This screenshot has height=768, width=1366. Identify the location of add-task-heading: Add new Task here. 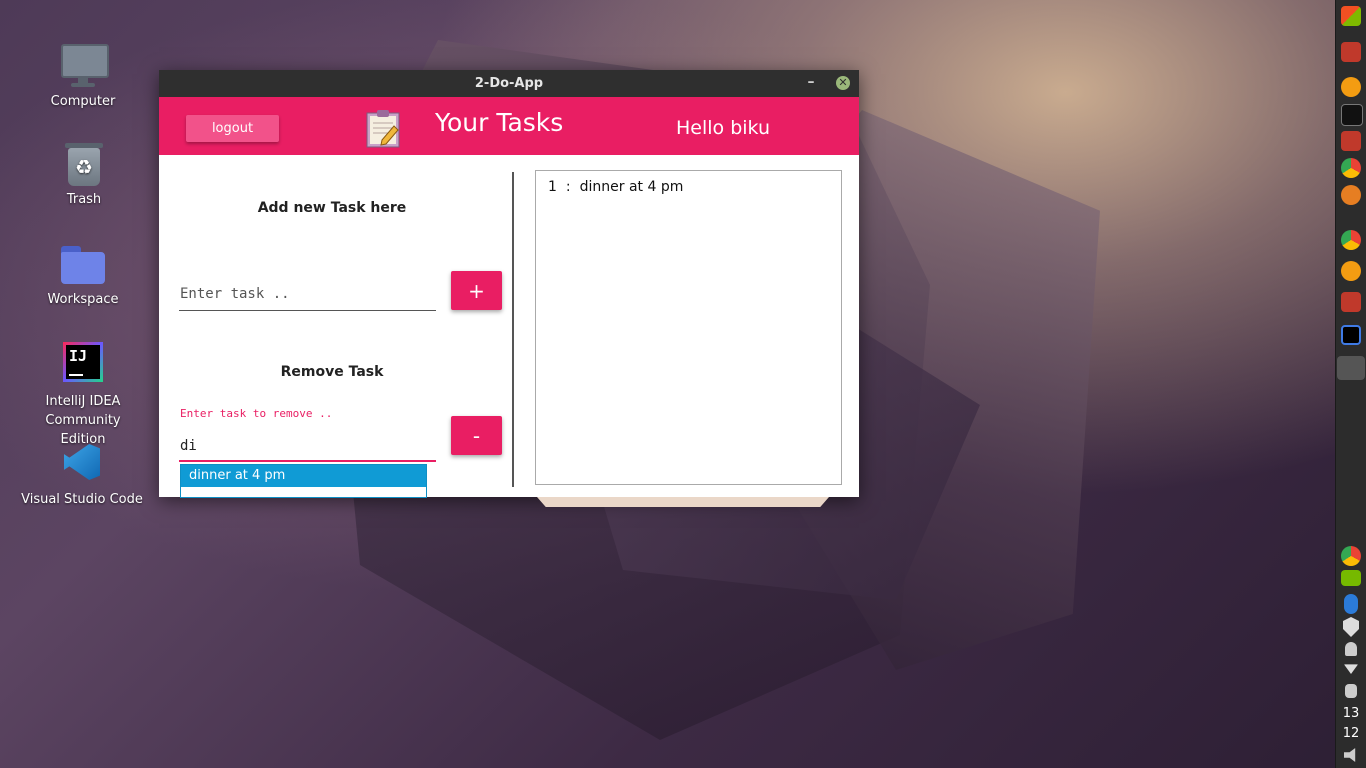
(332, 208).